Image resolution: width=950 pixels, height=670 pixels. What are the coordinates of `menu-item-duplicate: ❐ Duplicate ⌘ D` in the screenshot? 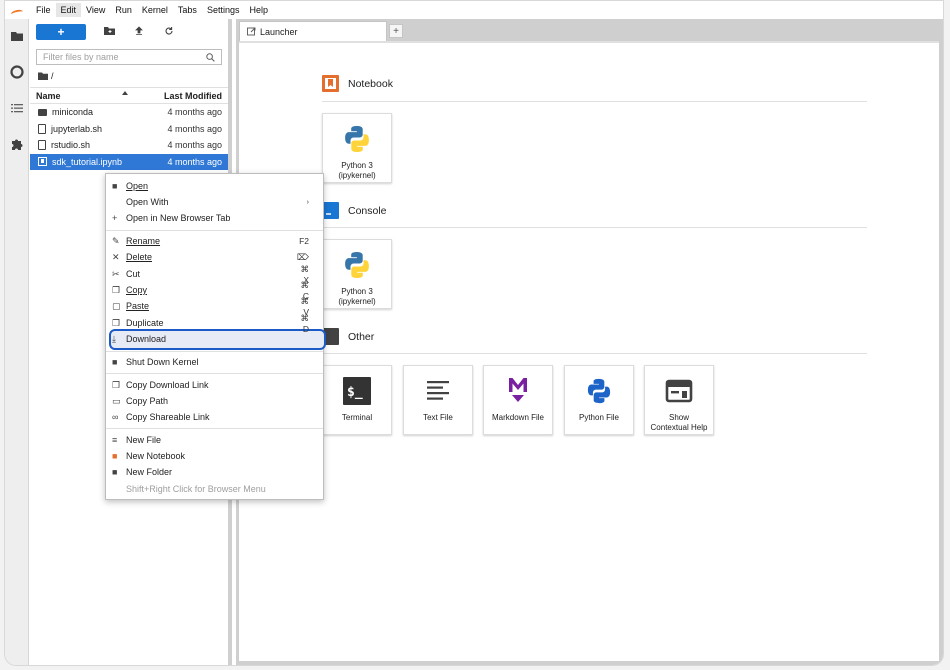 It's located at (214, 323).